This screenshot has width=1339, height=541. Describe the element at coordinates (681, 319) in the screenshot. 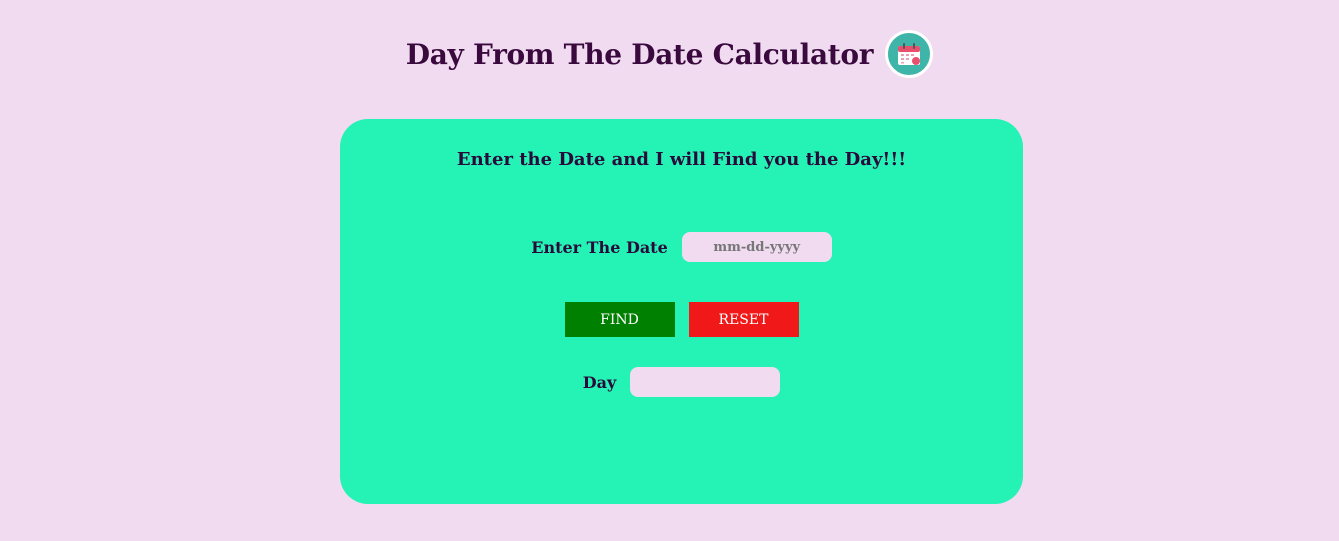

I see `button-row: FIND RESET` at that location.